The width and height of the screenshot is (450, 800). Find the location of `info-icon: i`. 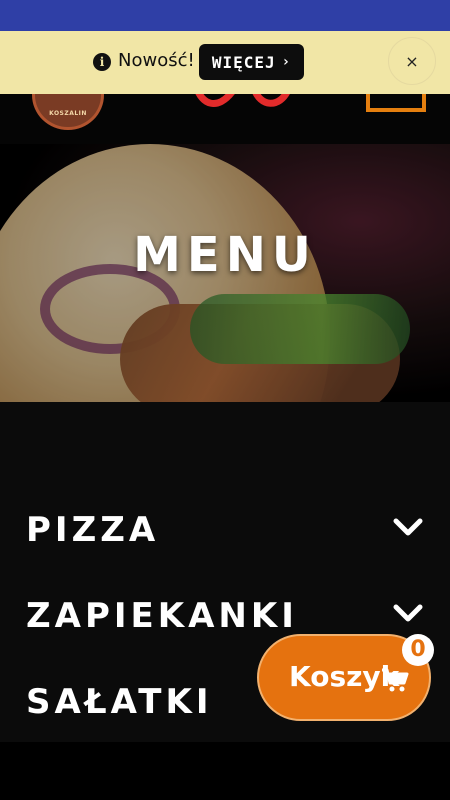

info-icon: i is located at coordinates (102, 62).